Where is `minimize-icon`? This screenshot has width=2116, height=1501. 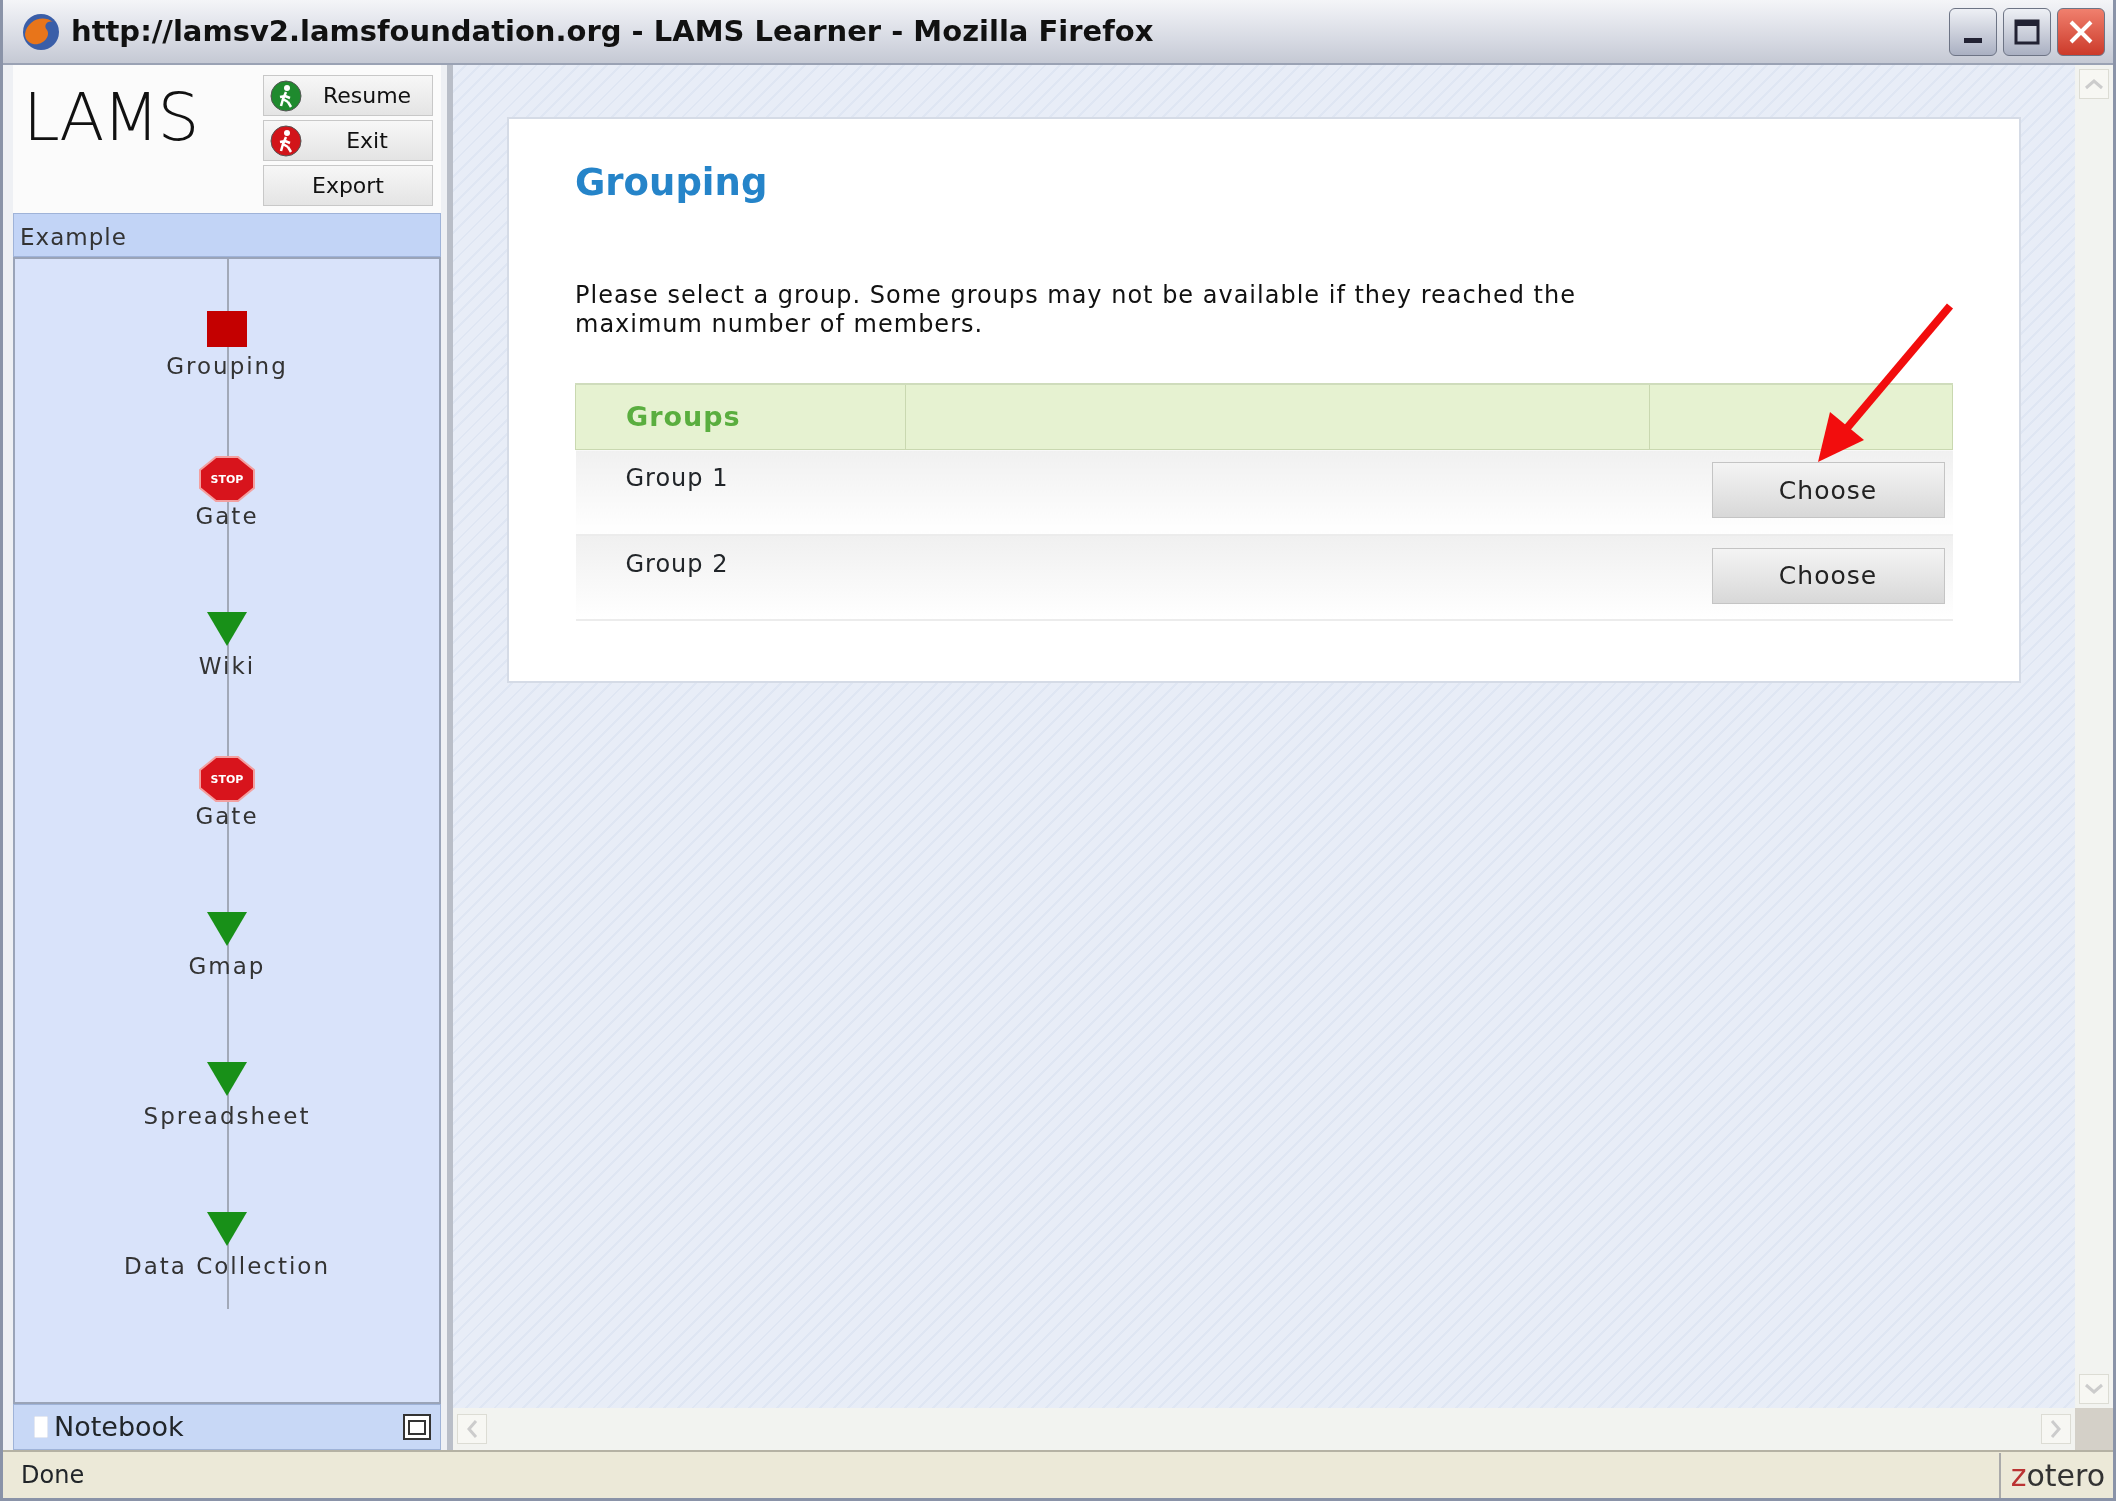 minimize-icon is located at coordinates (1973, 40).